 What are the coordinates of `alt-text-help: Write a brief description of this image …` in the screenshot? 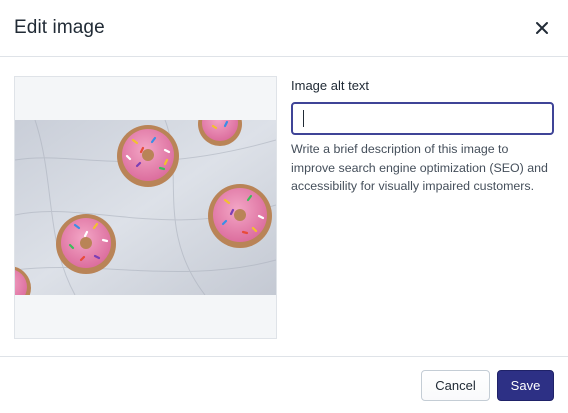 It's located at (419, 167).